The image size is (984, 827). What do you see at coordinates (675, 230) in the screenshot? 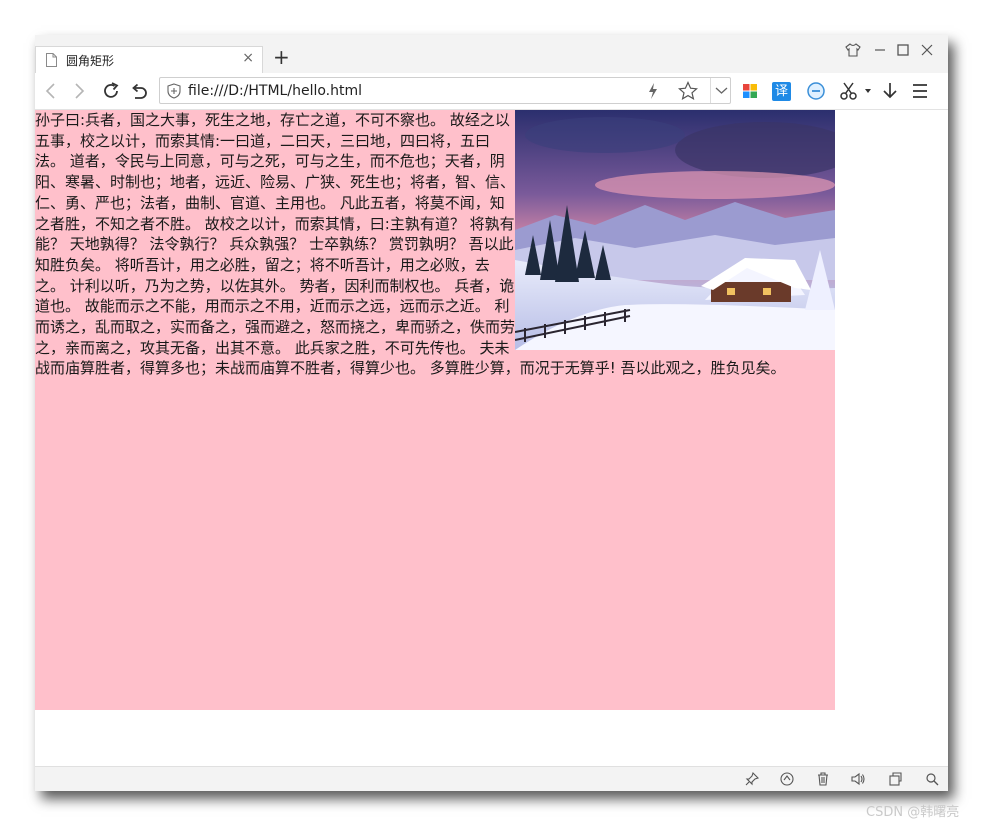
I see `snow-landscape-image` at bounding box center [675, 230].